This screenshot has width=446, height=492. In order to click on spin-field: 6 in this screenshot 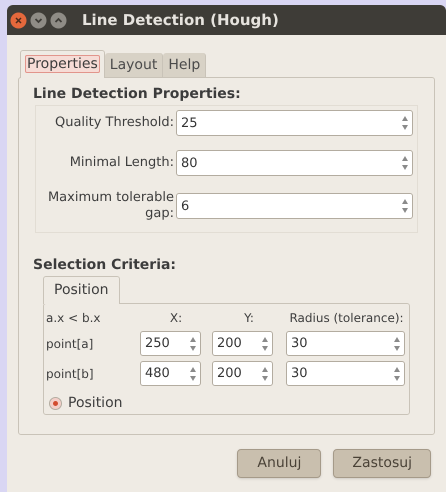, I will do `click(294, 206)`.